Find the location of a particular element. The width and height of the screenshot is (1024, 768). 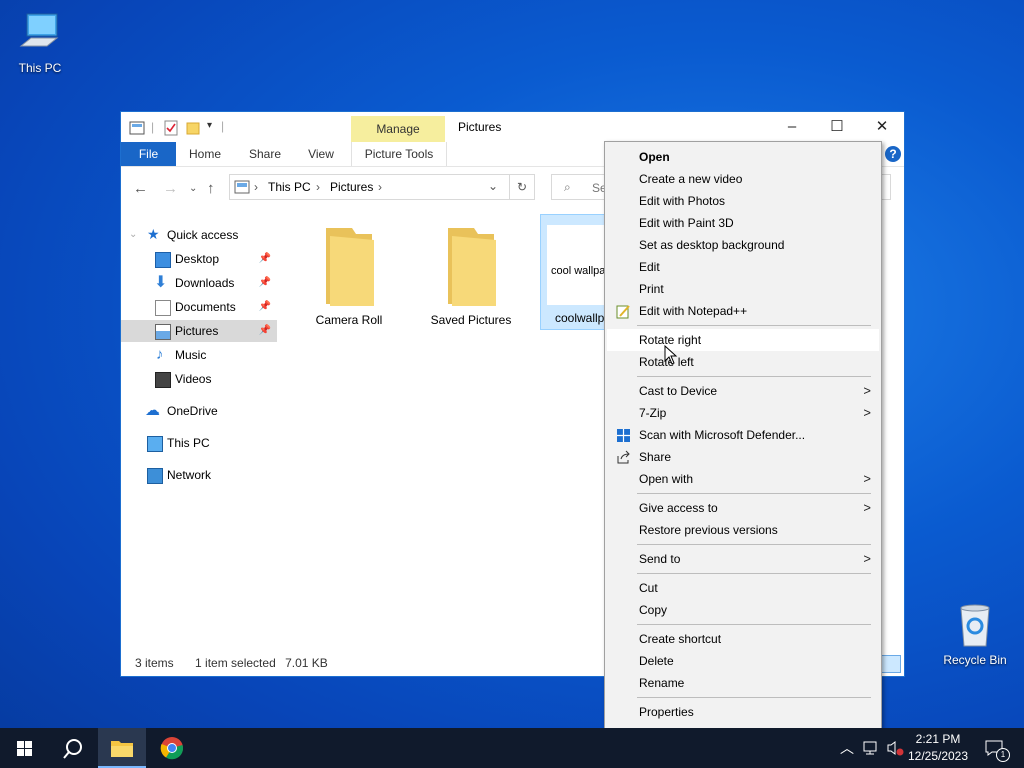

maximize-button: ☐ is located at coordinates (837, 127).